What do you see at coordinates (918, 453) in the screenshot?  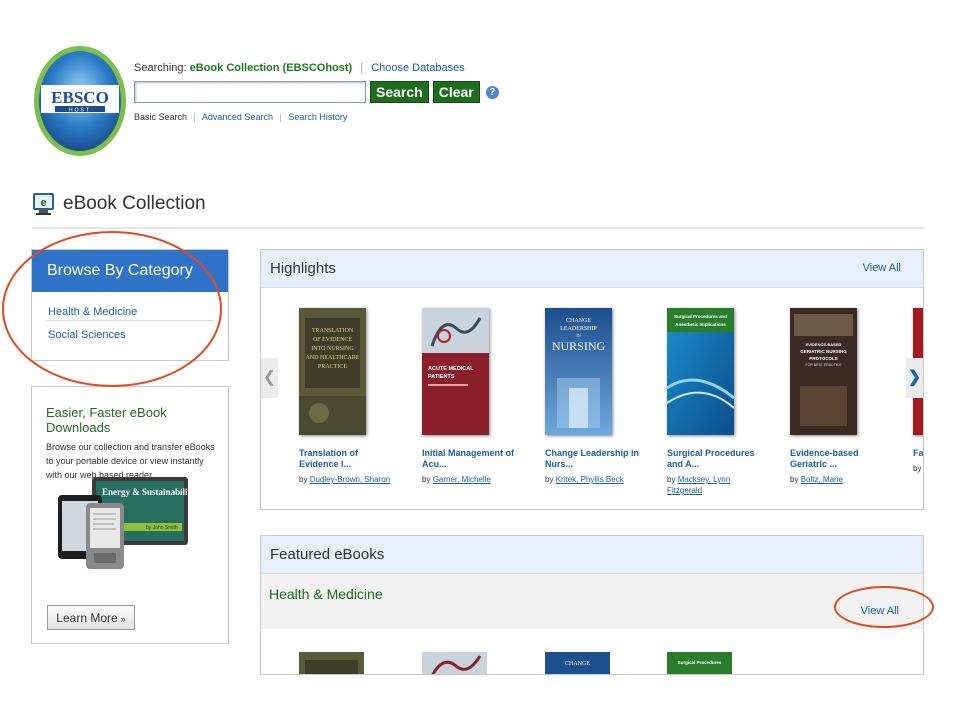 I see `book-title-link: Fa` at bounding box center [918, 453].